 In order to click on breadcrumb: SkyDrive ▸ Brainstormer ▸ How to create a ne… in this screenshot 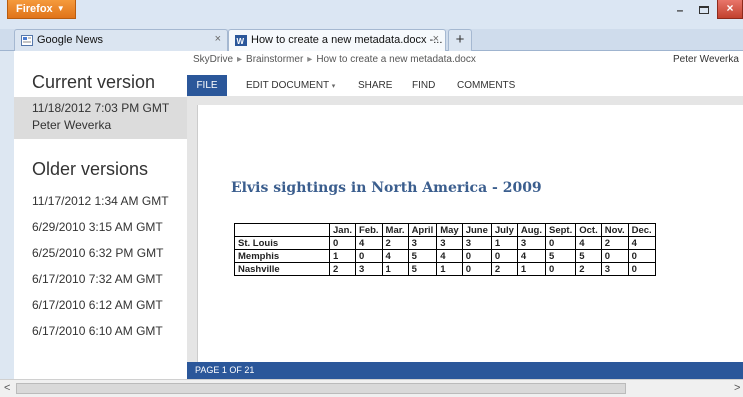, I will do `click(334, 59)`.